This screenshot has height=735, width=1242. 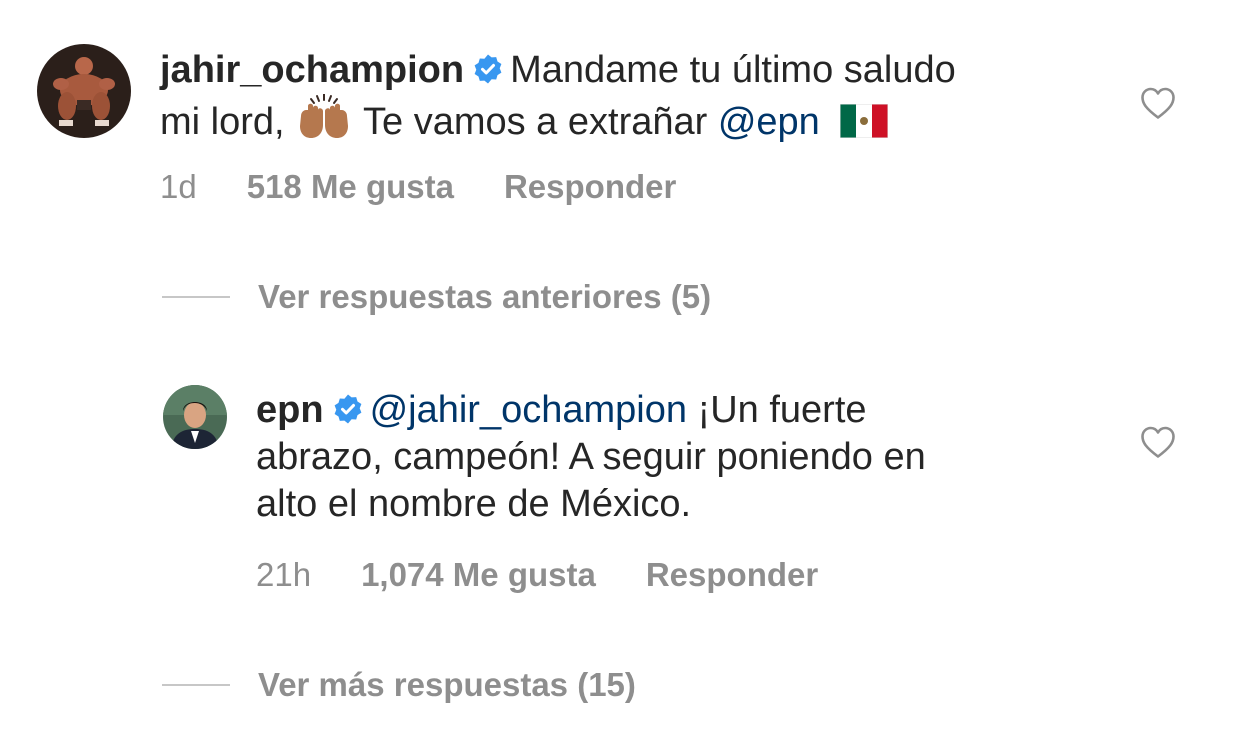 What do you see at coordinates (312, 70) in the screenshot?
I see `comment-username: jahir_ochampion` at bounding box center [312, 70].